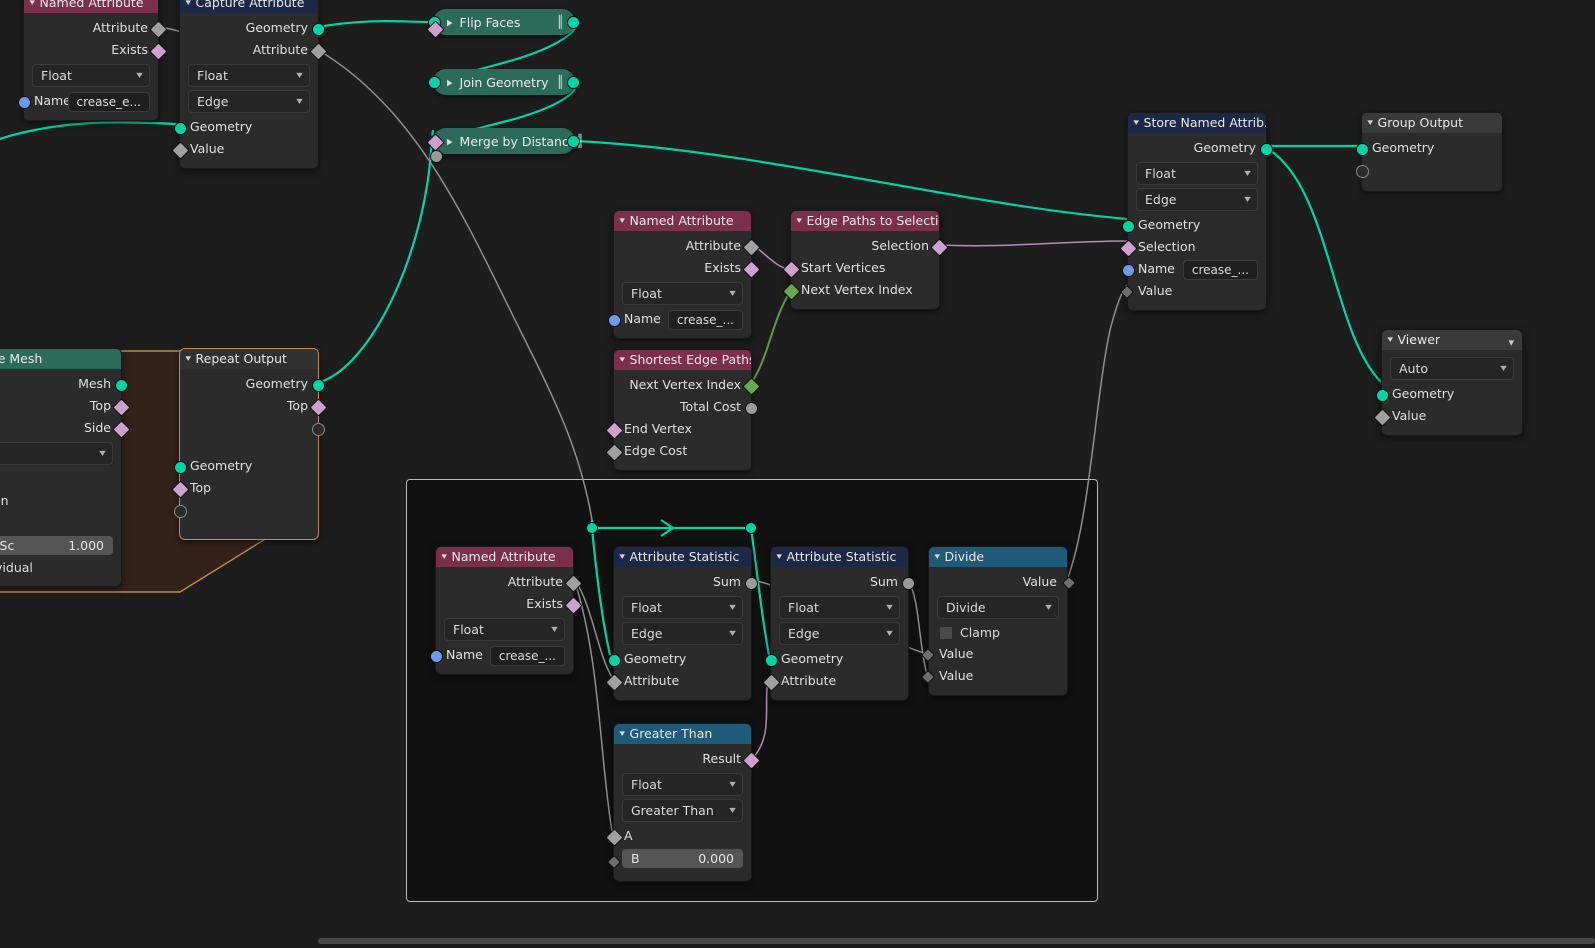  What do you see at coordinates (436, 156) in the screenshot?
I see `merge-distance-socket` at bounding box center [436, 156].